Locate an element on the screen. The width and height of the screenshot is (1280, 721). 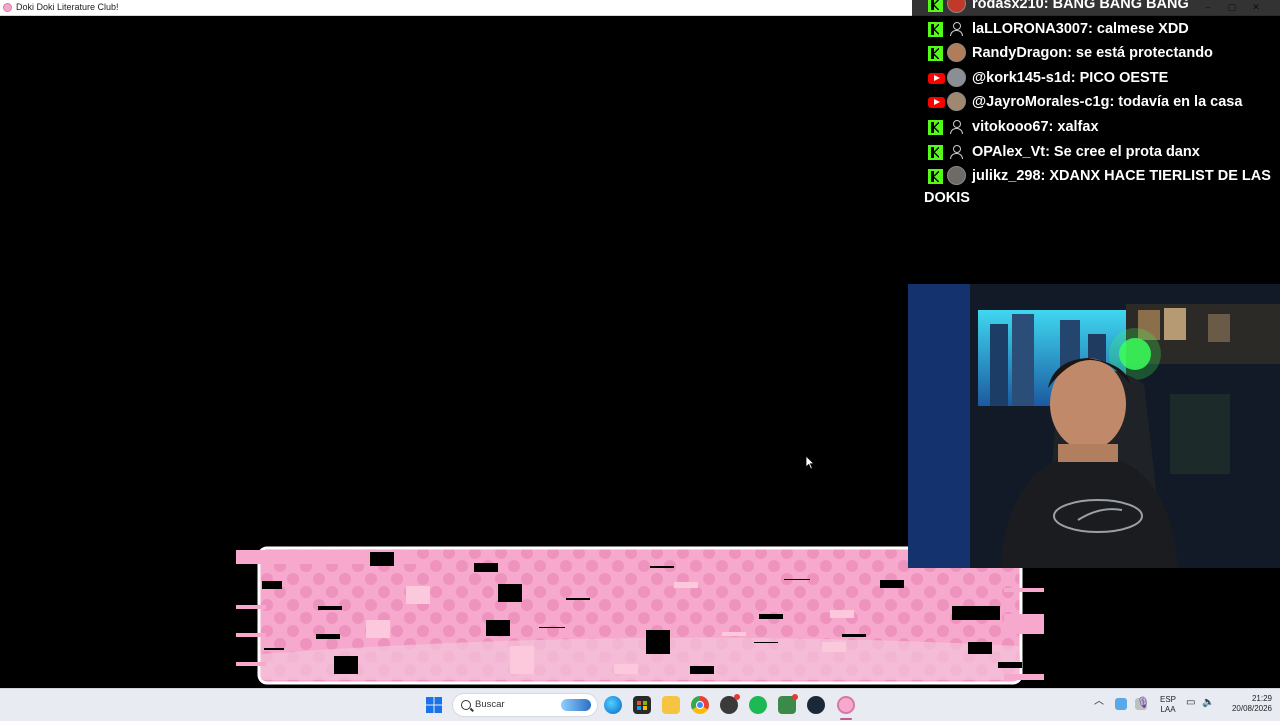
clock: 21:29 20/08/2026 is located at coordinates (1247, 704).